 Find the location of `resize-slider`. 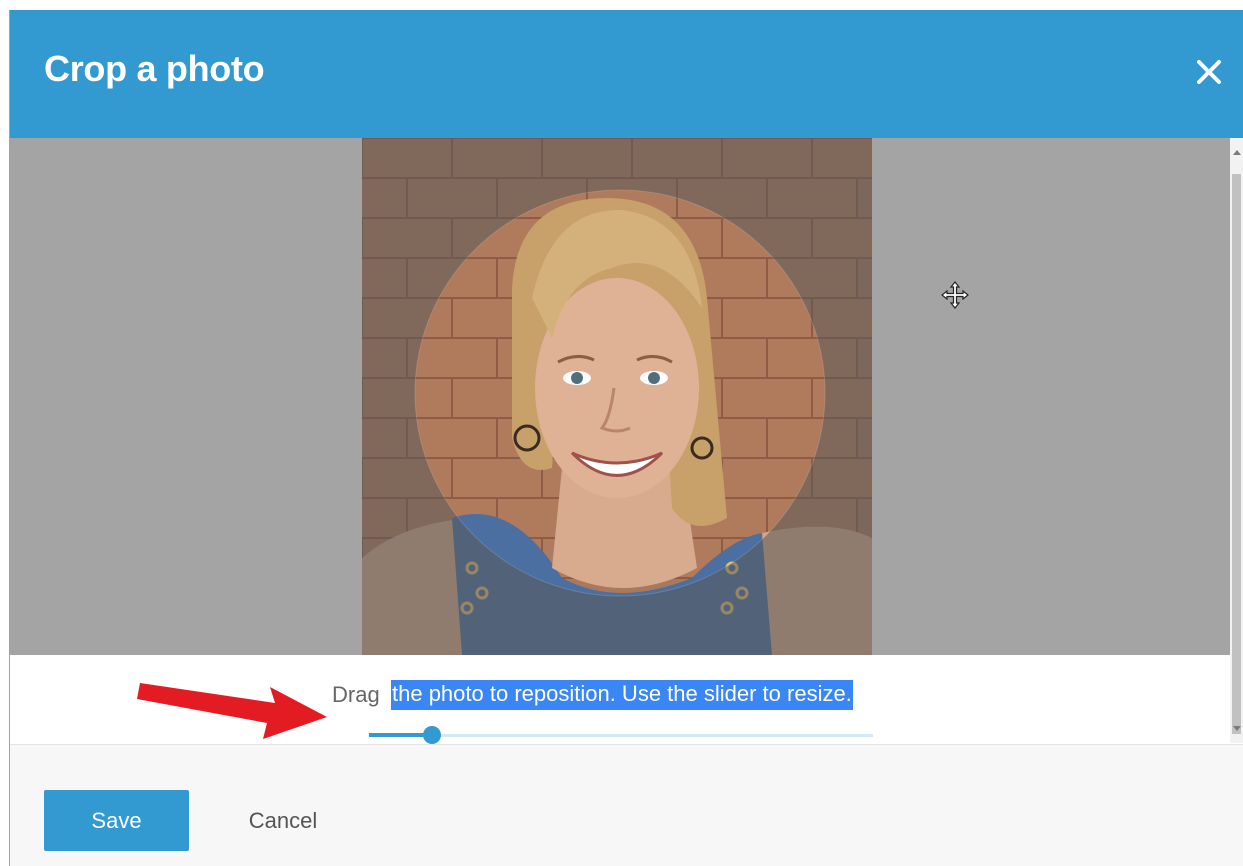

resize-slider is located at coordinates (621, 735).